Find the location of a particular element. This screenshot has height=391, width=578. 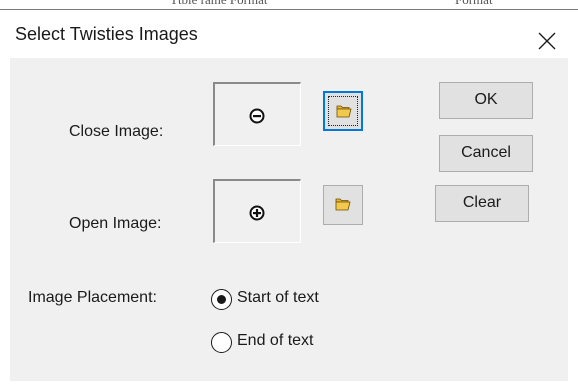

browse-close-image-button is located at coordinates (343, 111).